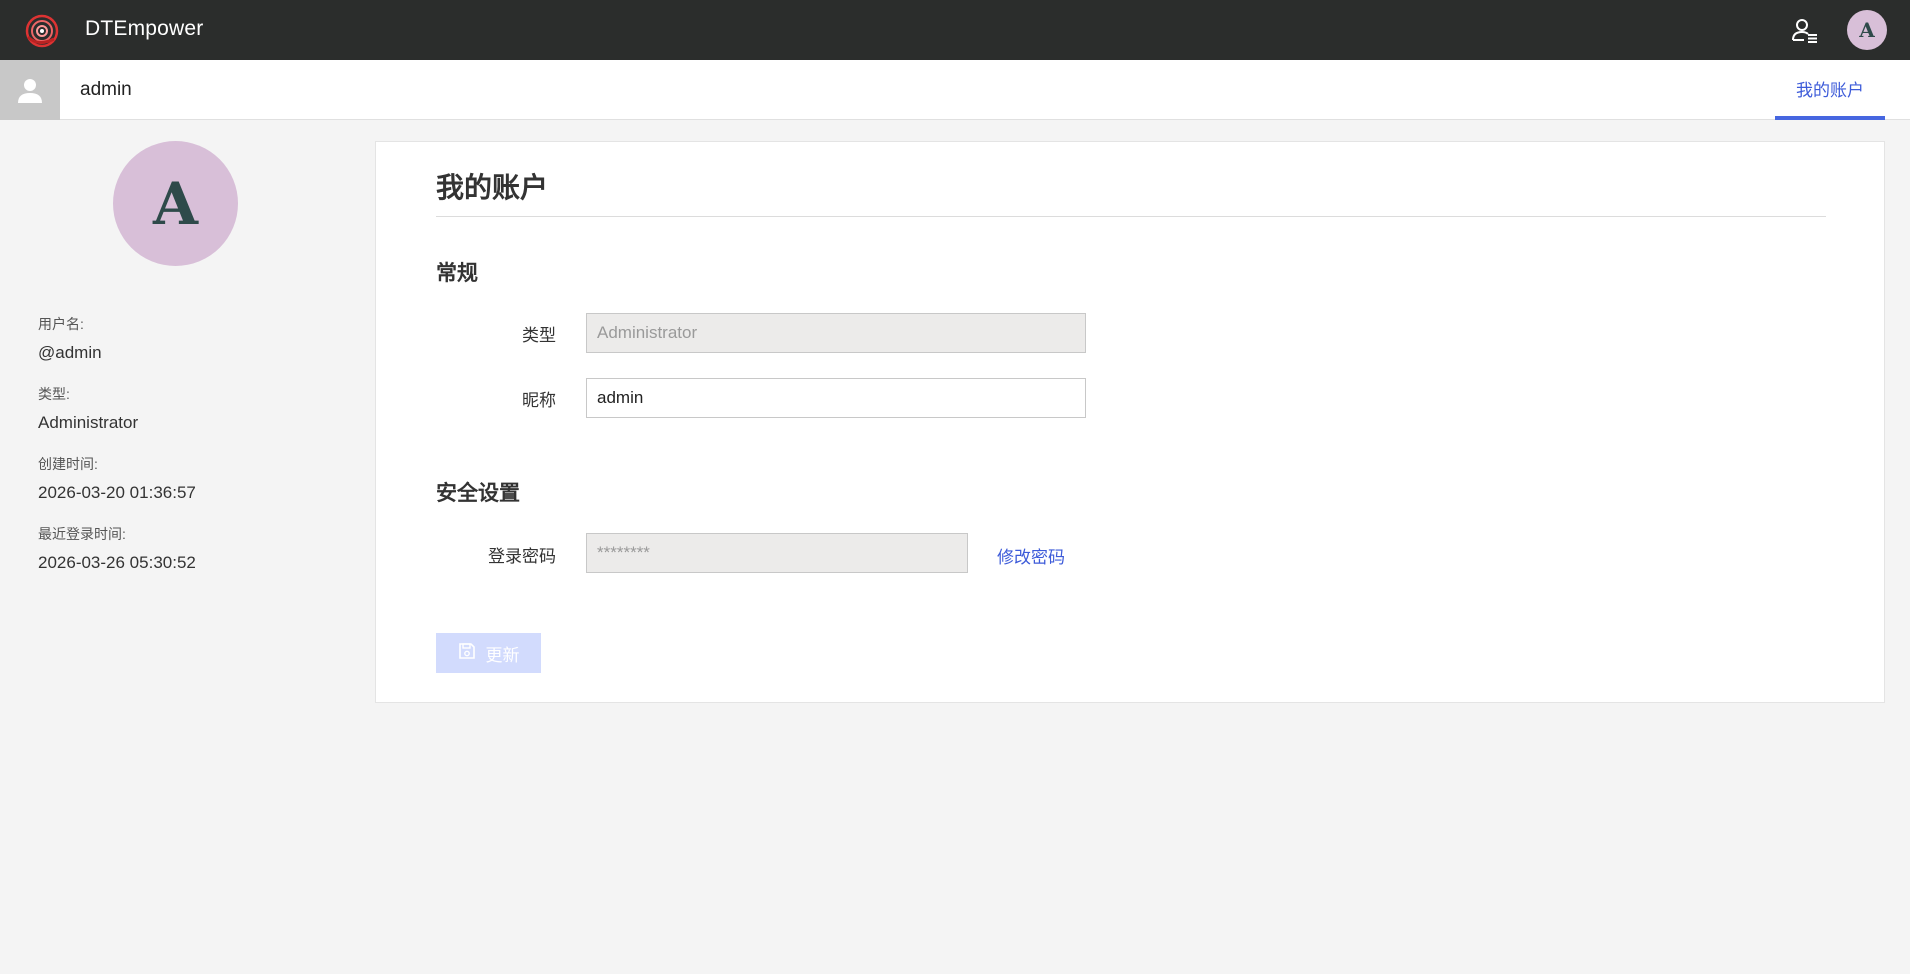 Image resolution: width=1910 pixels, height=974 pixels. Describe the element at coordinates (955, 90) in the screenshot. I see `sub-header: admin 我的账户` at that location.